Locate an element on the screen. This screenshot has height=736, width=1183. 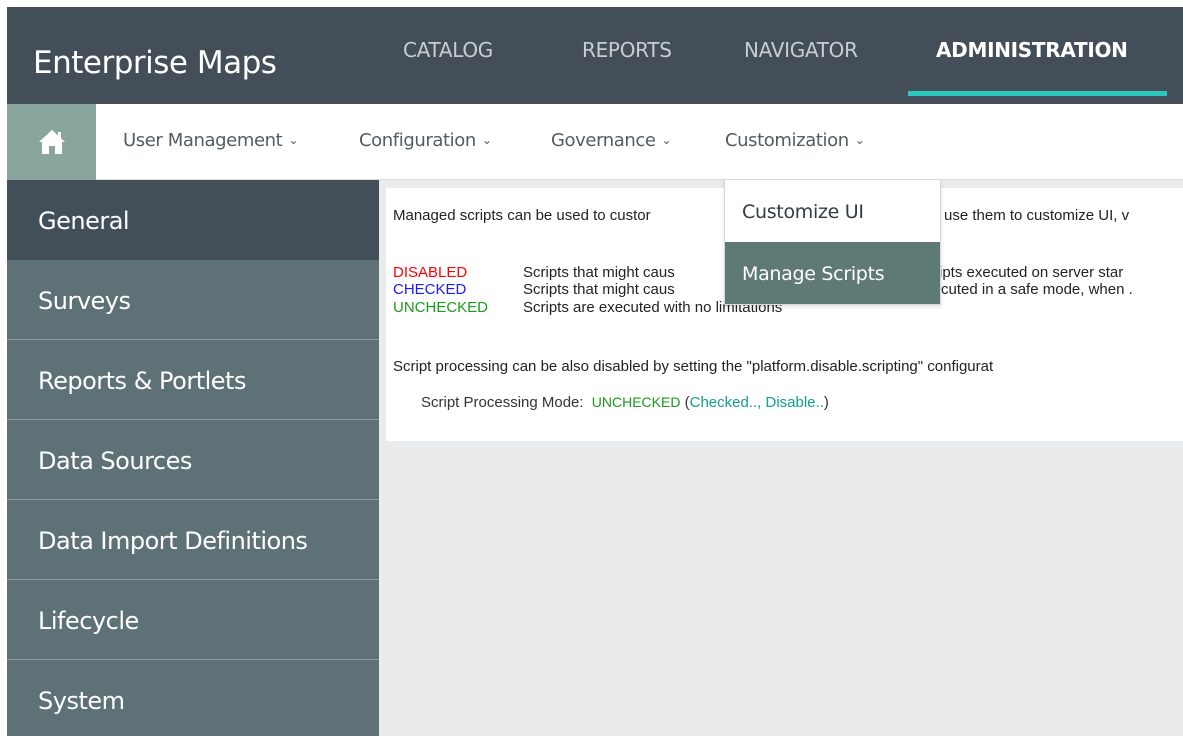
set-disabled-link: Disable.. is located at coordinates (795, 402).